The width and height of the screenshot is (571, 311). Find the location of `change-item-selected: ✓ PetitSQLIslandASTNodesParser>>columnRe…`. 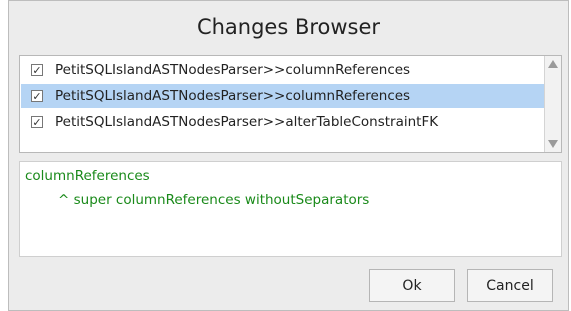

change-item-selected: ✓ PetitSQLIslandASTNodesParser>>columnRe… is located at coordinates (283, 96).